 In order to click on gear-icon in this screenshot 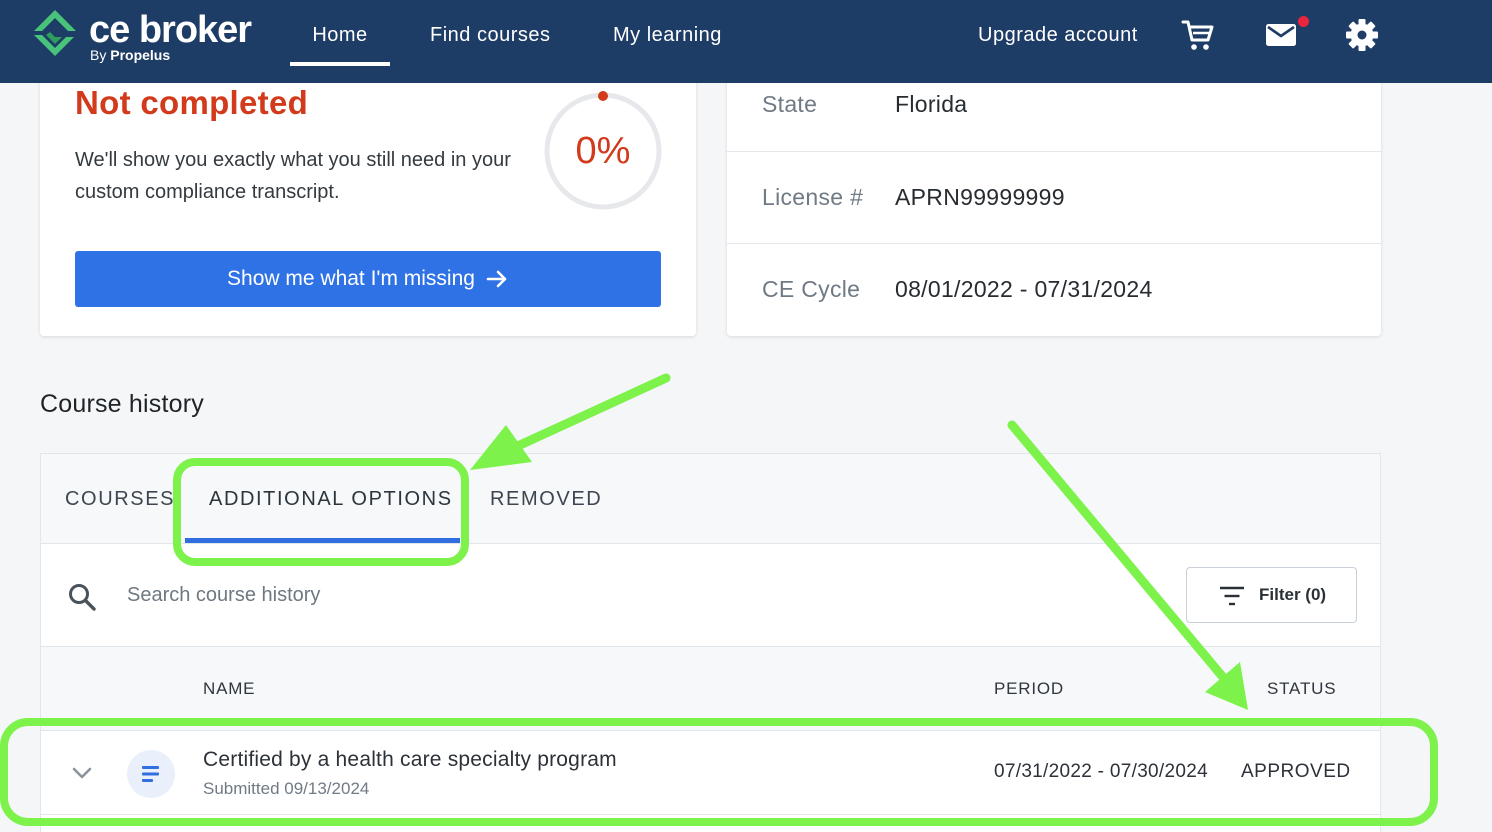, I will do `click(1362, 35)`.